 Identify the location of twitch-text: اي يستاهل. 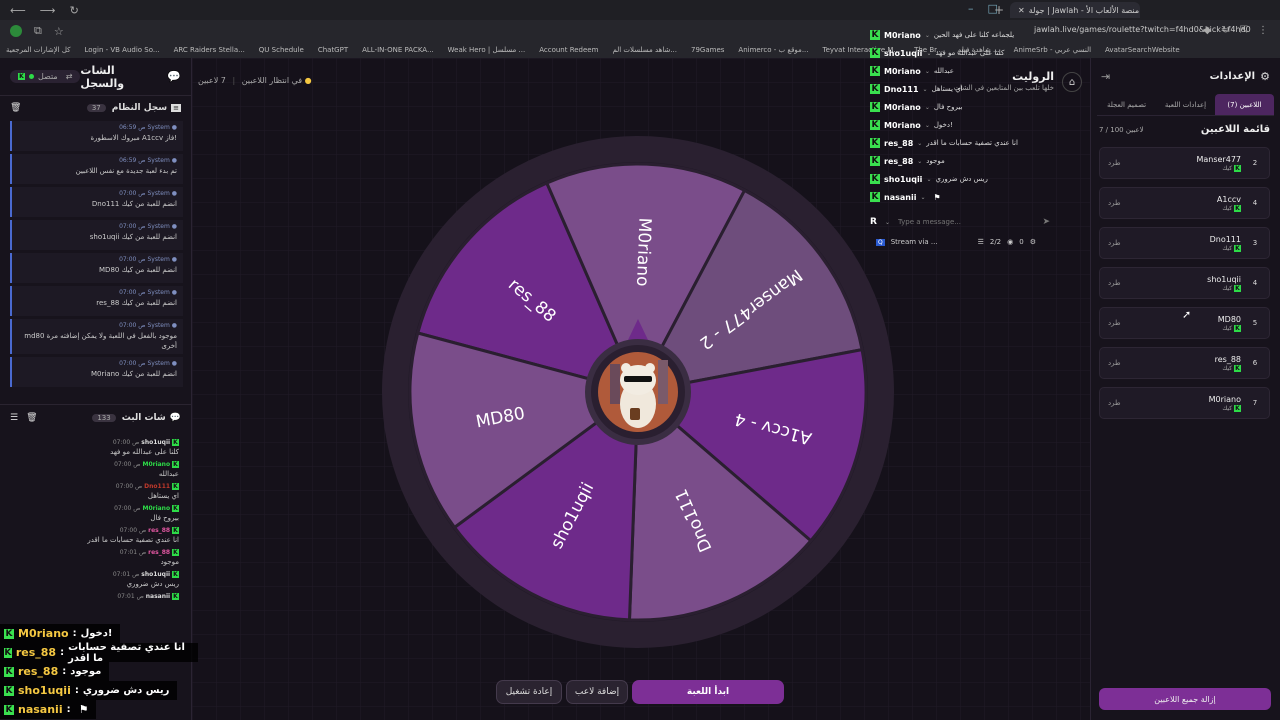
(947, 89).